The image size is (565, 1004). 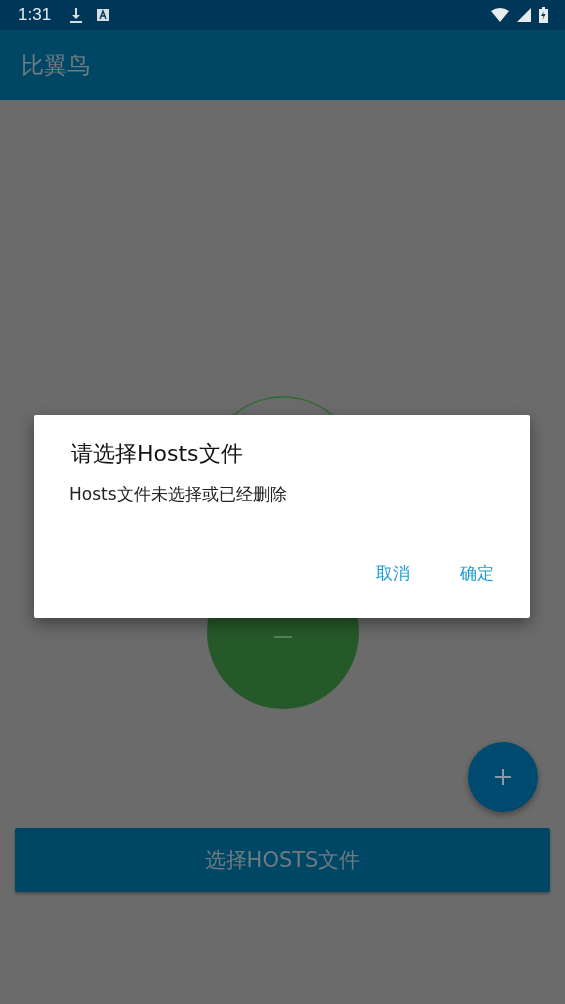 I want to click on signal-icon, so click(x=524, y=15).